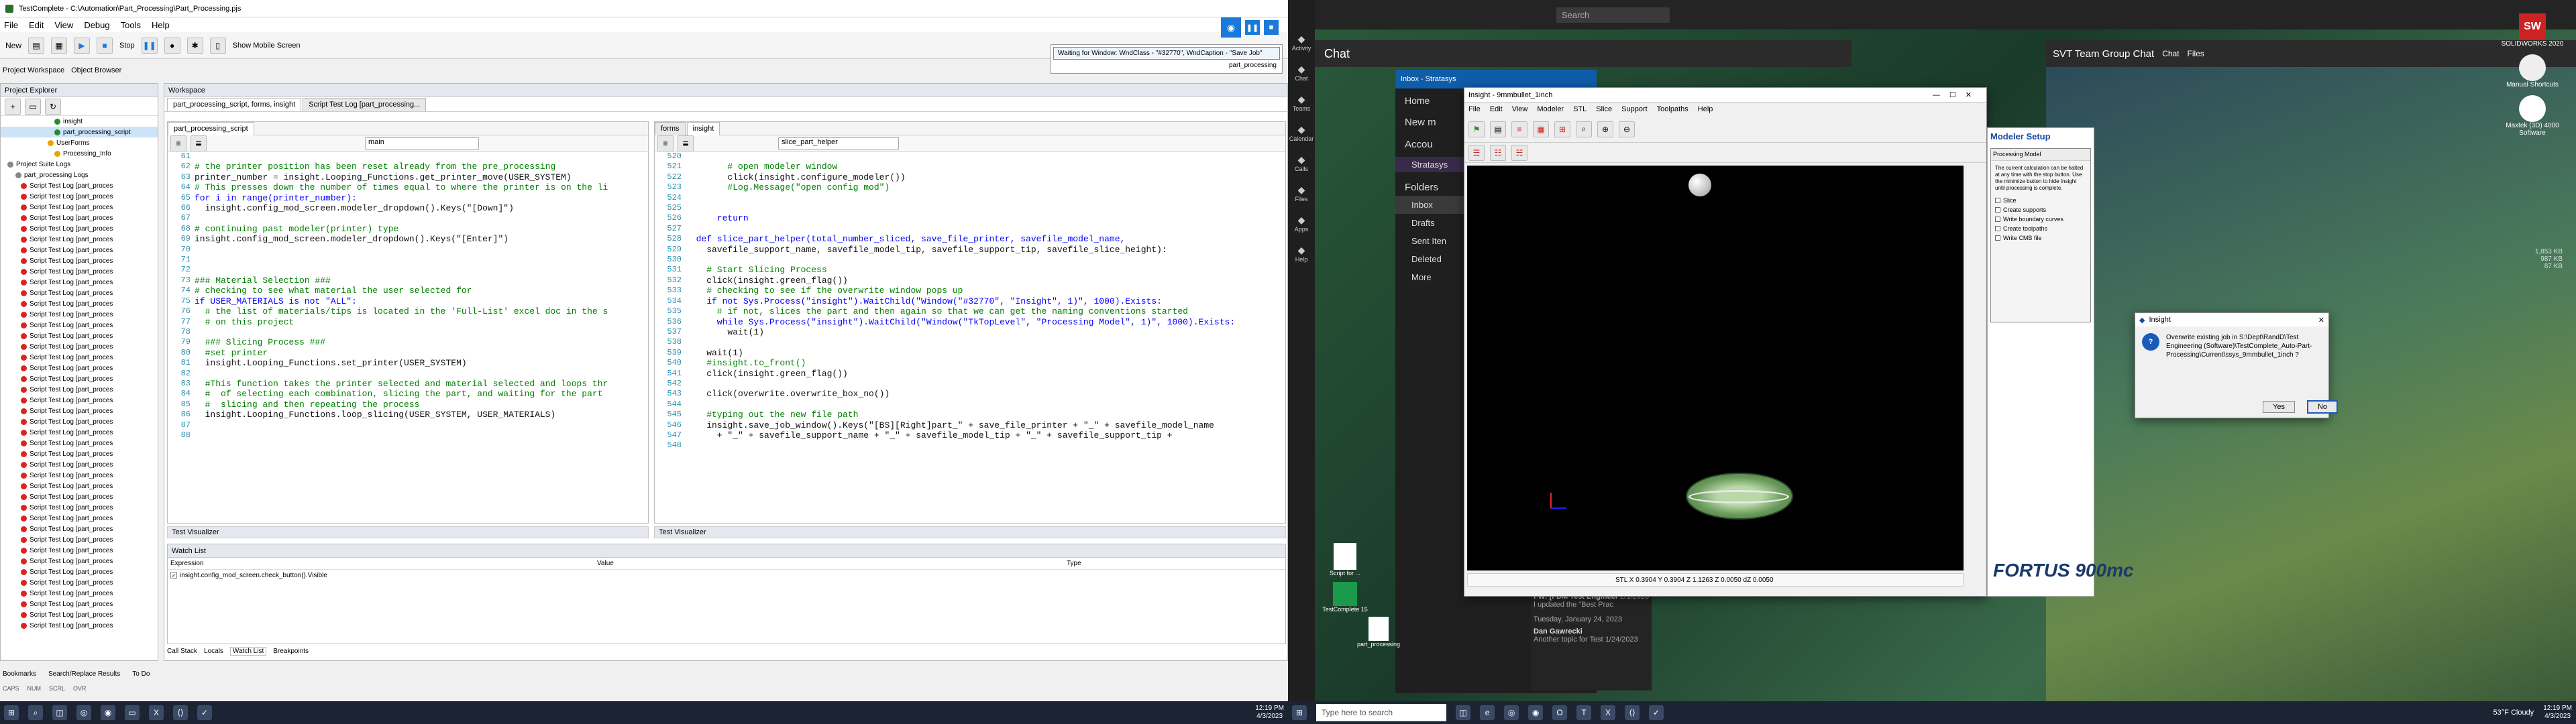 This screenshot has width=2576, height=724. I want to click on process-check: Write CMB file, so click(2040, 238).